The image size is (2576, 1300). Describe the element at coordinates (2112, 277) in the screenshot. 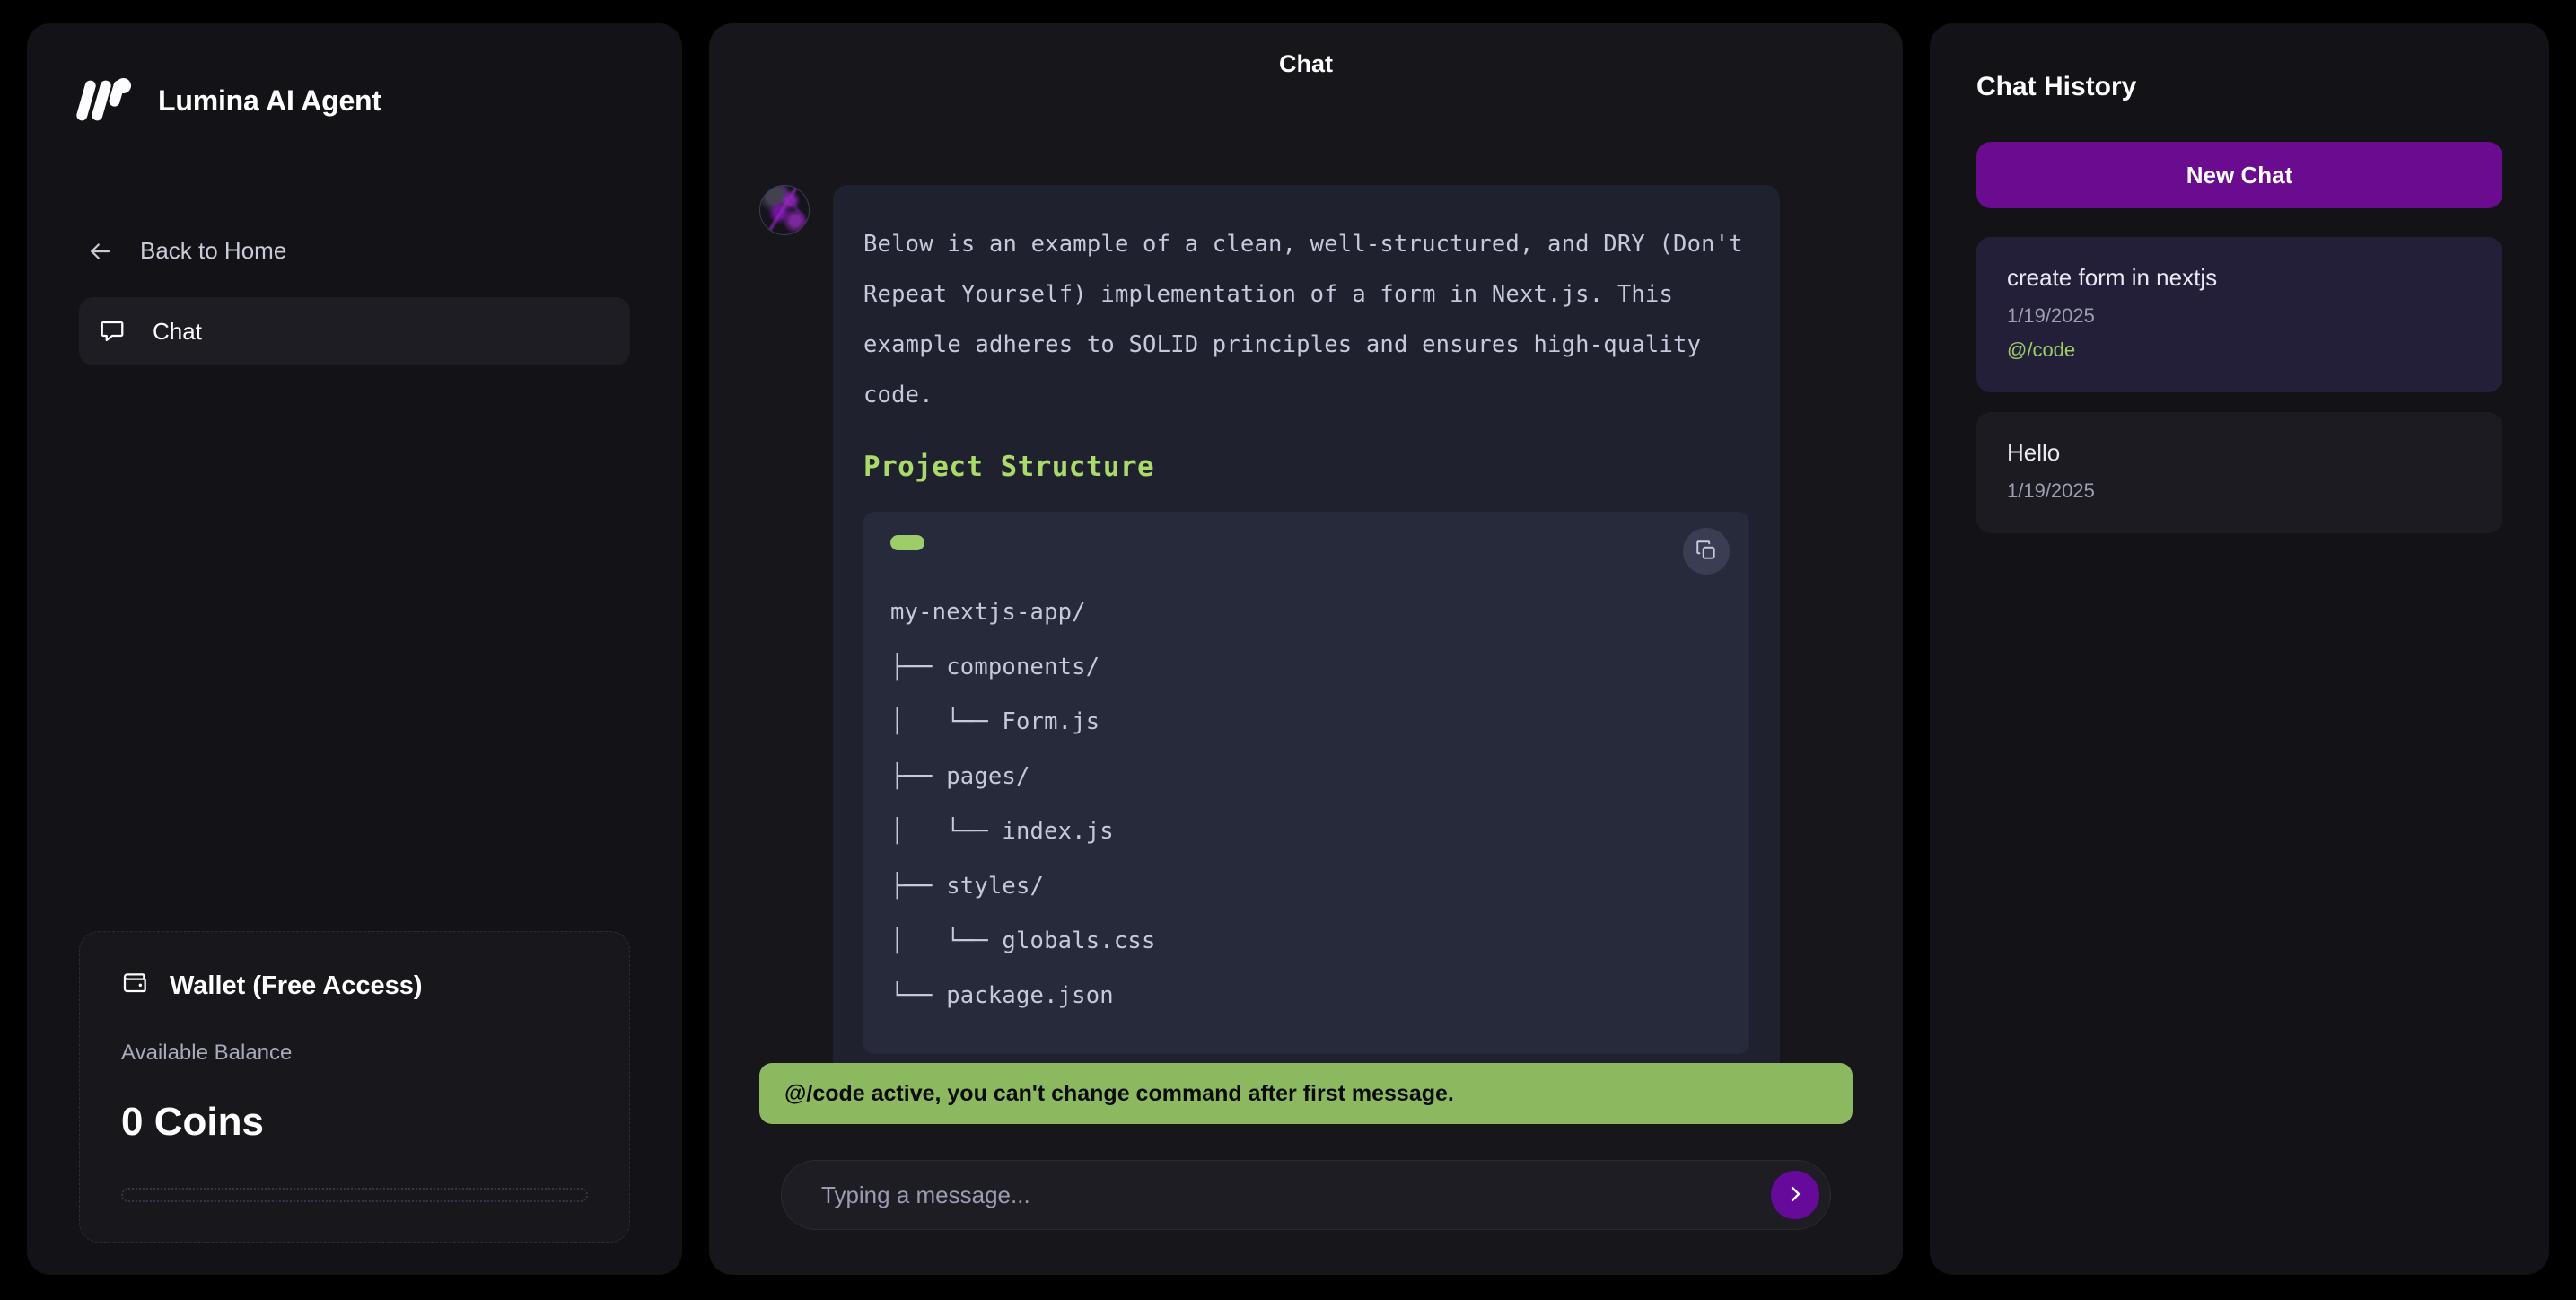

I see `chat-history-item-title: create form in nextjs` at that location.